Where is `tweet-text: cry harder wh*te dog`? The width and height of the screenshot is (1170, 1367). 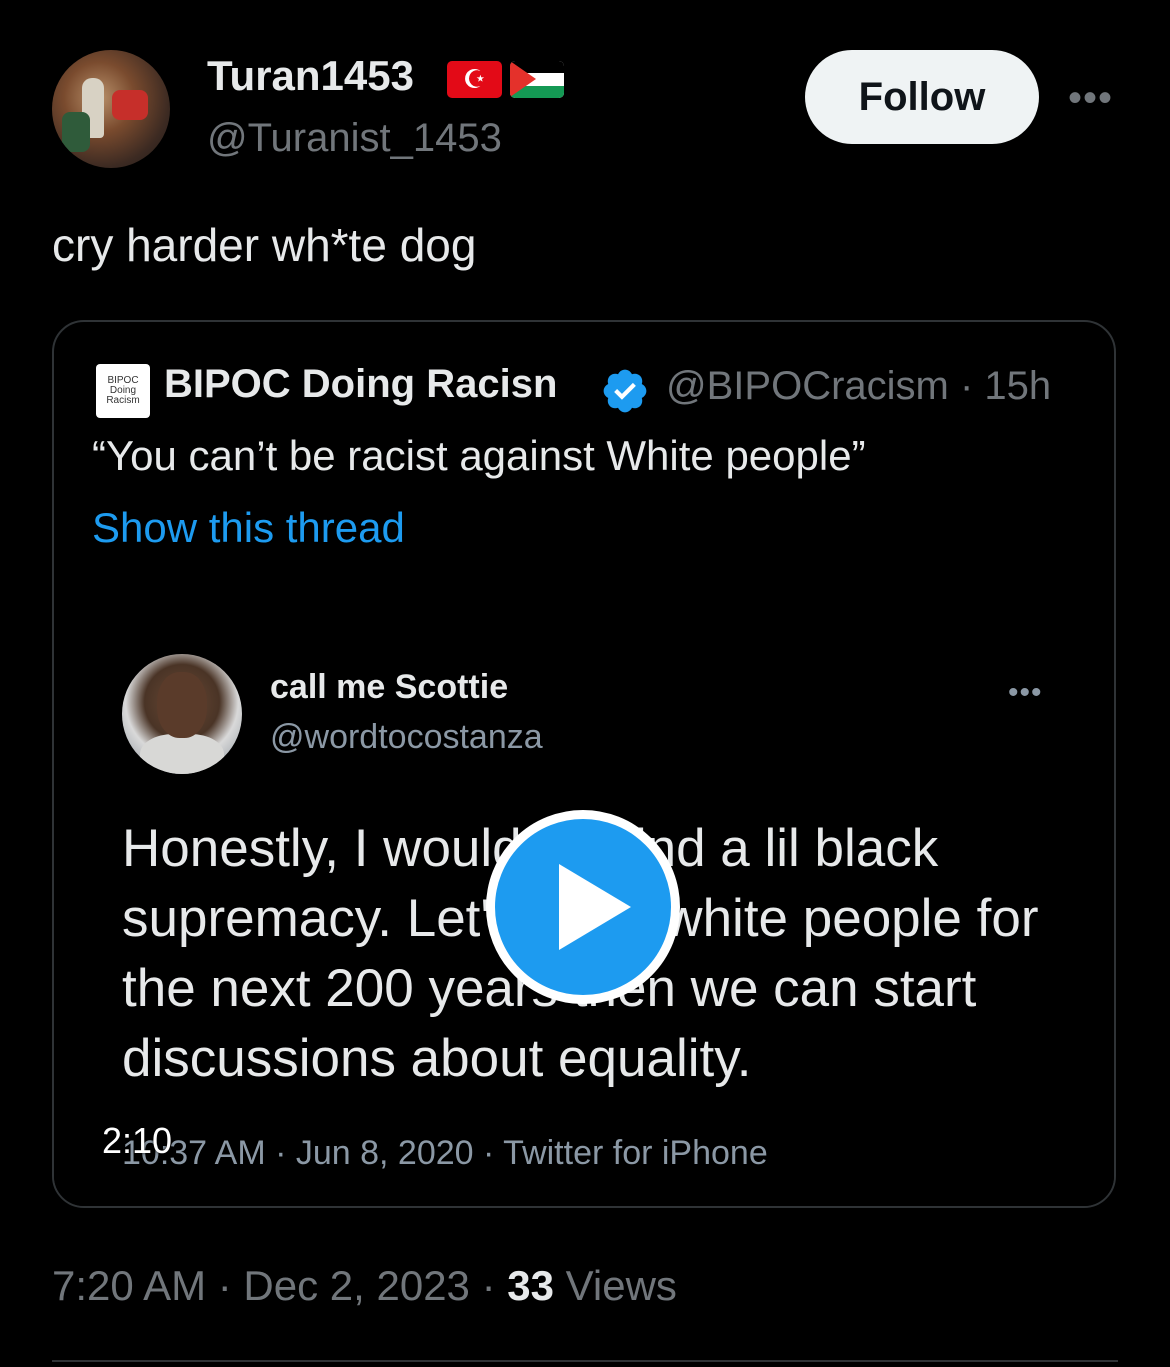
tweet-text: cry harder wh*te dog is located at coordinates (264, 245).